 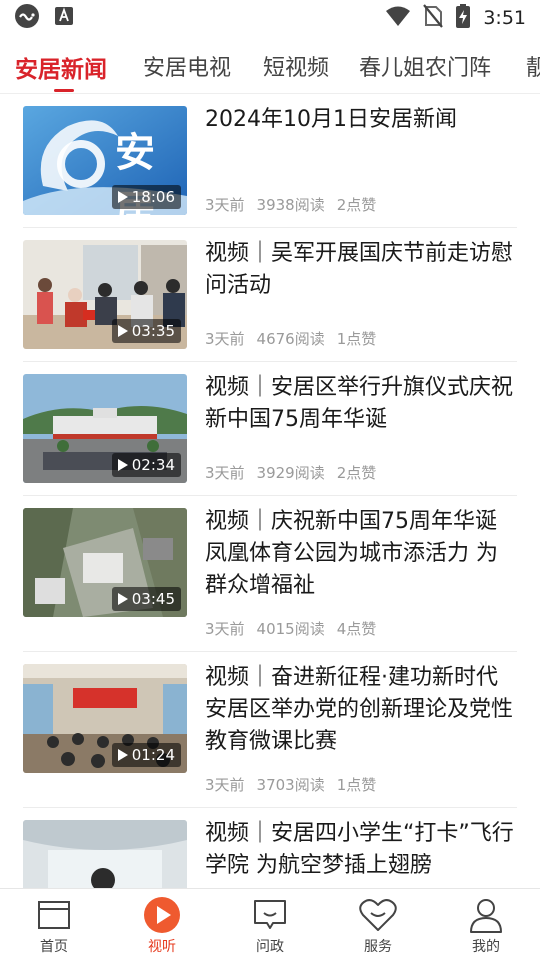 I want to click on news-meta: 3天前 3703阅读 1点赞, so click(x=290, y=784).